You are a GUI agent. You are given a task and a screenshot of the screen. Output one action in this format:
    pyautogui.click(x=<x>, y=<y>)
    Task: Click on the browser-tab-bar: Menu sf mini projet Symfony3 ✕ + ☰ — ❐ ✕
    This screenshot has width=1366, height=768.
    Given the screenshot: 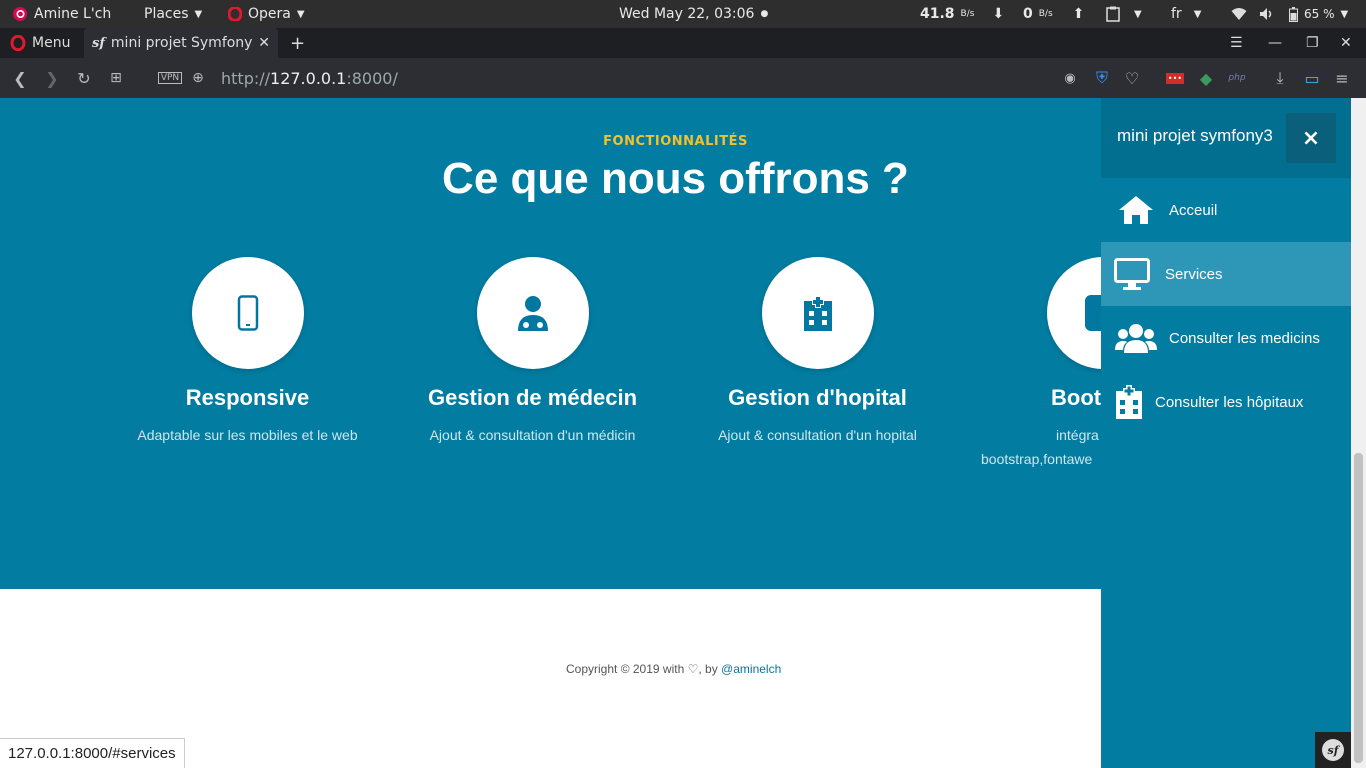 What is the action you would take?
    pyautogui.click(x=683, y=43)
    